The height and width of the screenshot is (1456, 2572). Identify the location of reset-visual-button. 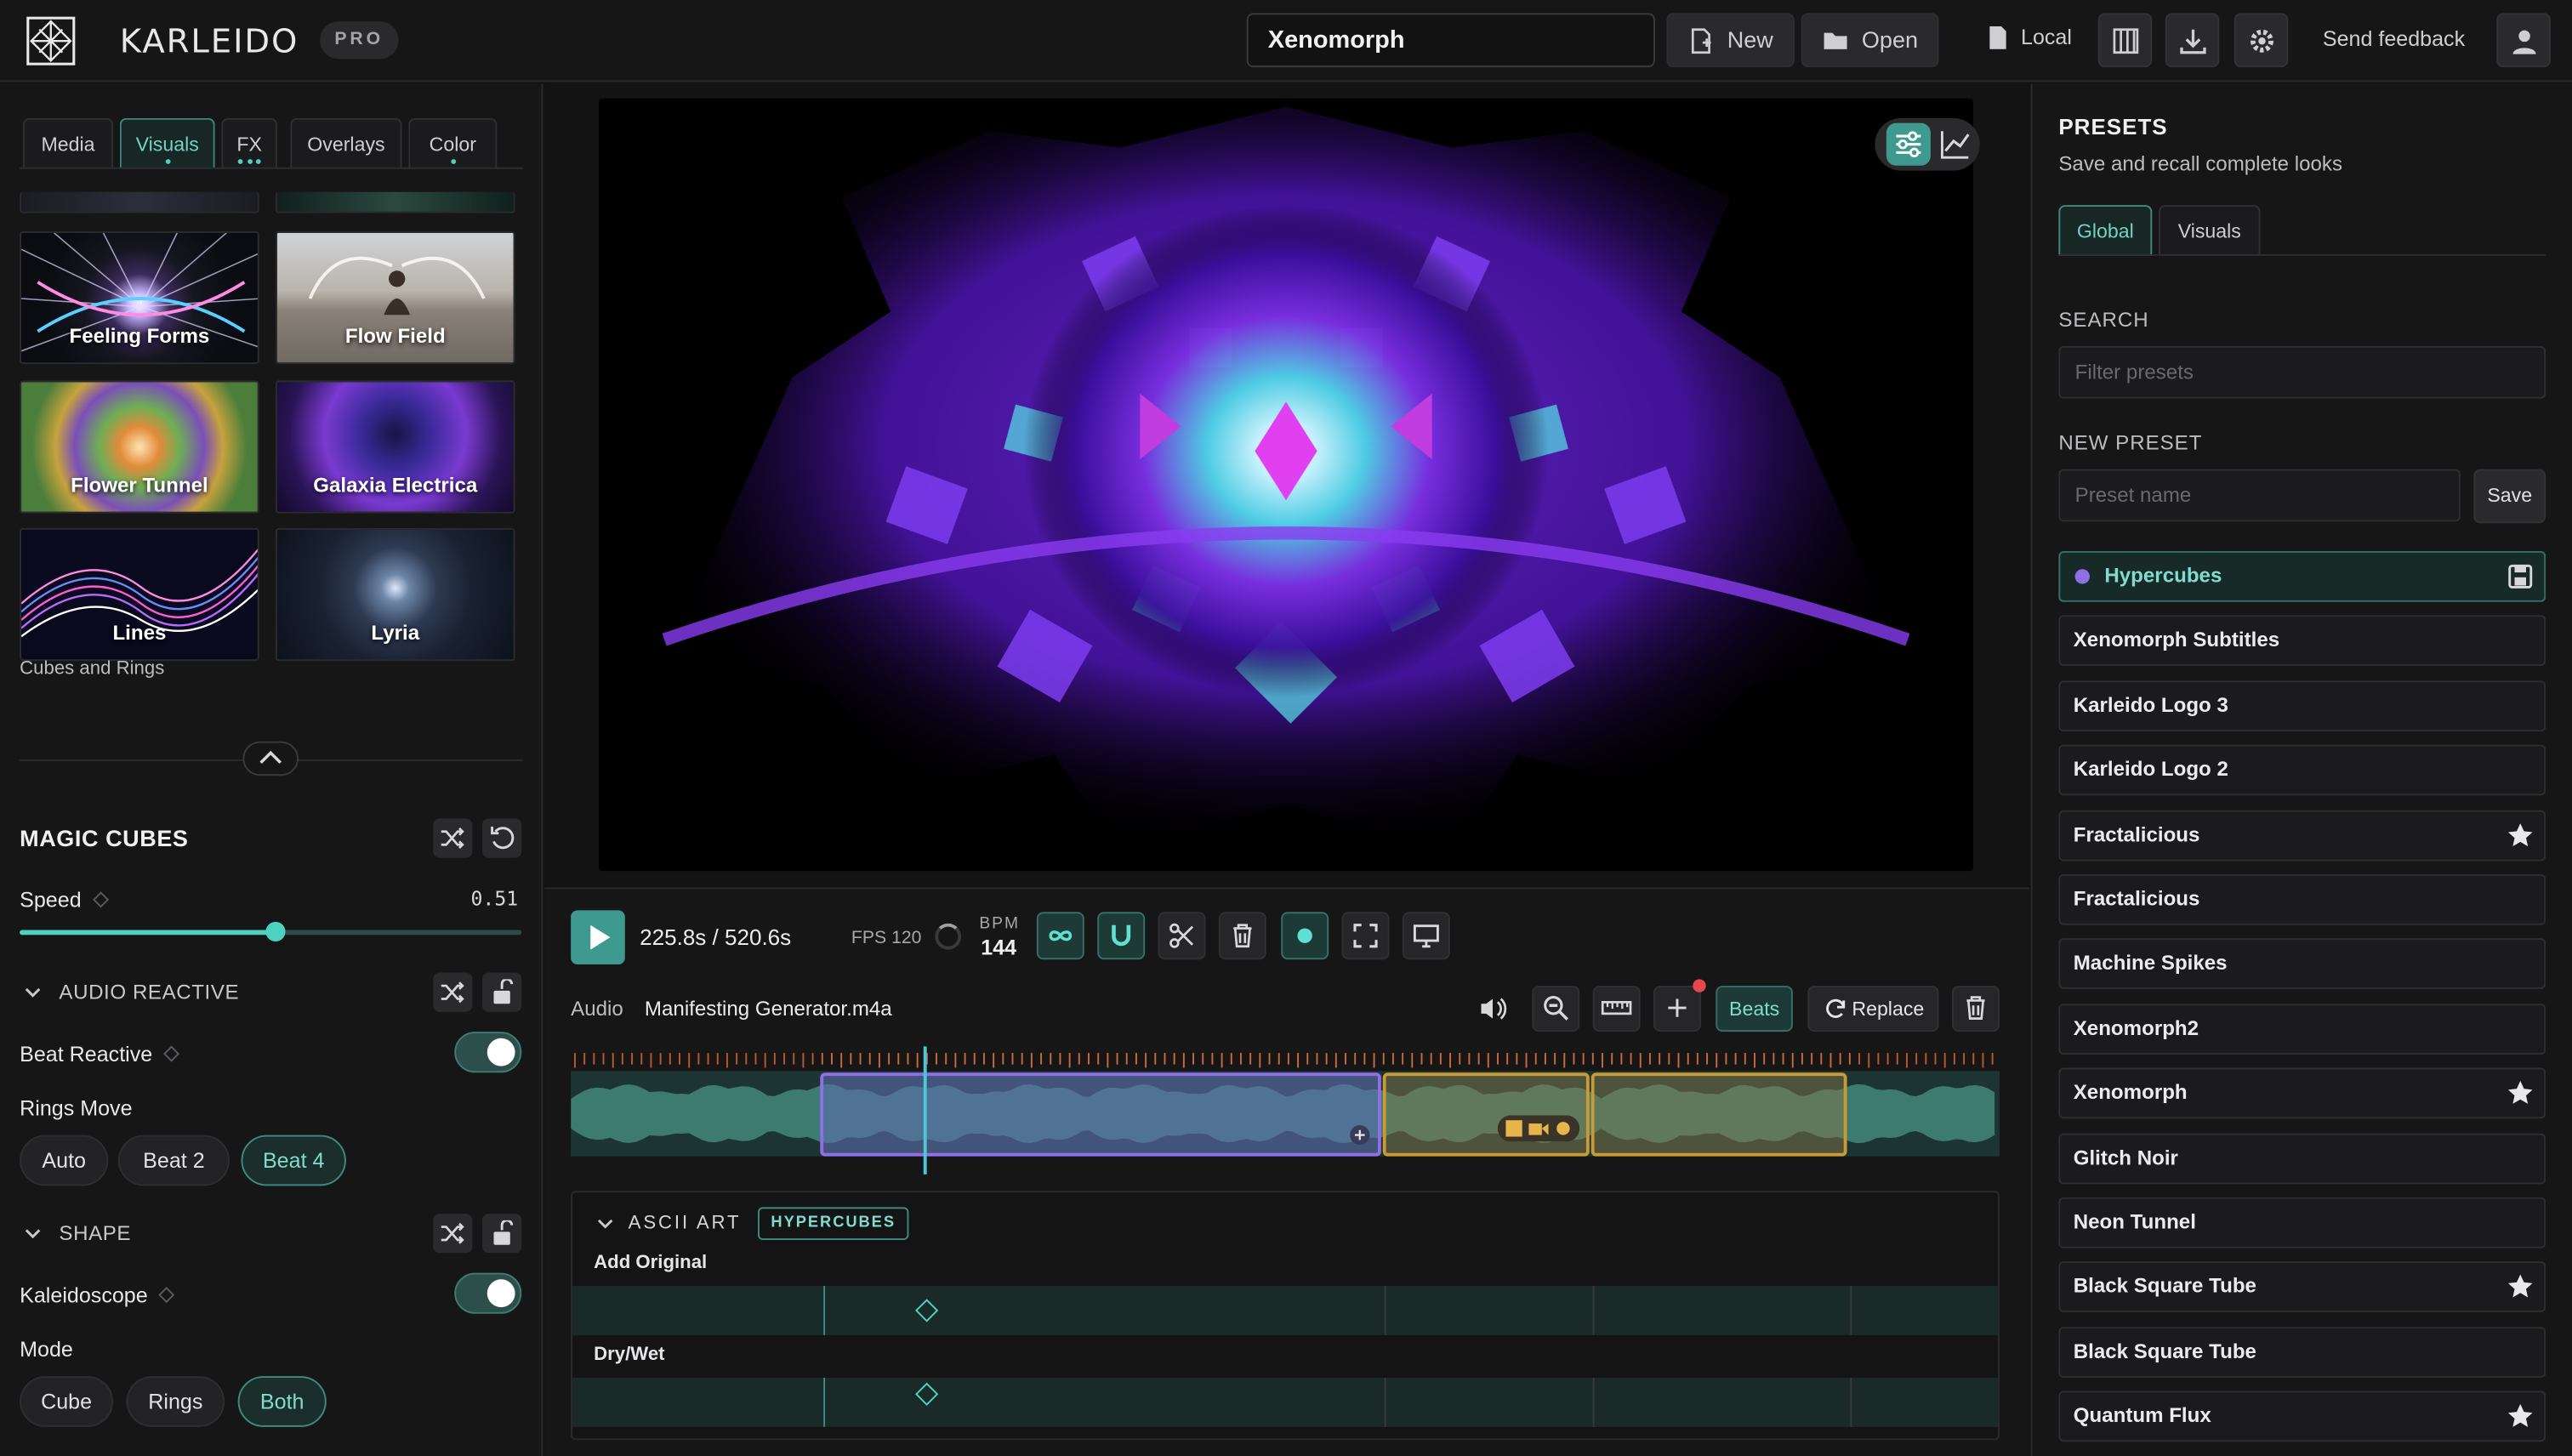
(502, 838).